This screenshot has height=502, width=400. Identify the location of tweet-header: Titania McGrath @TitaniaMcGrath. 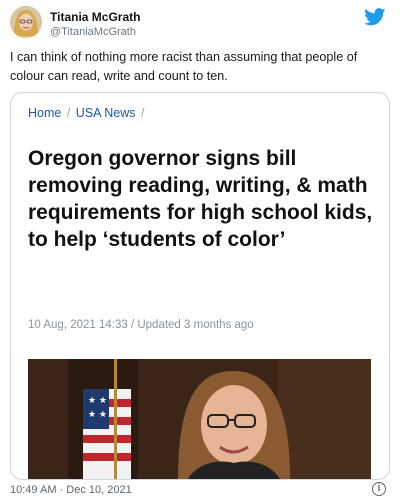
(200, 23).